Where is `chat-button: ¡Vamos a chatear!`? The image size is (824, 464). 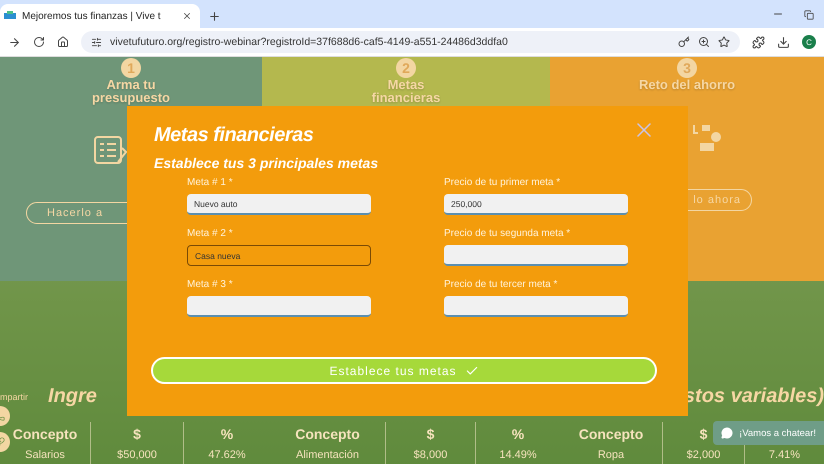
chat-button: ¡Vamos a chatear! is located at coordinates (768, 433).